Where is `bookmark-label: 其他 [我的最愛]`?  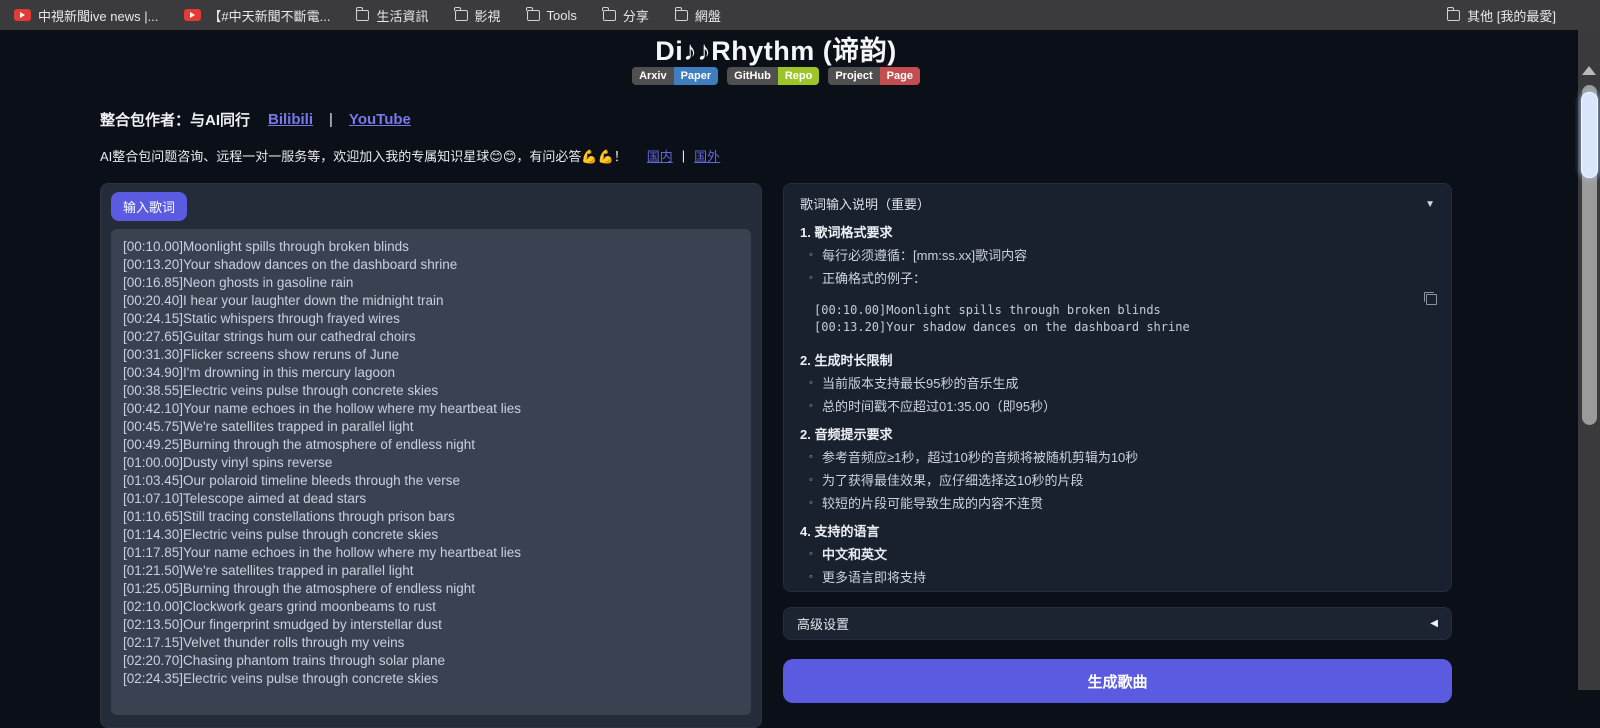 bookmark-label: 其他 [我的最愛] is located at coordinates (1511, 16).